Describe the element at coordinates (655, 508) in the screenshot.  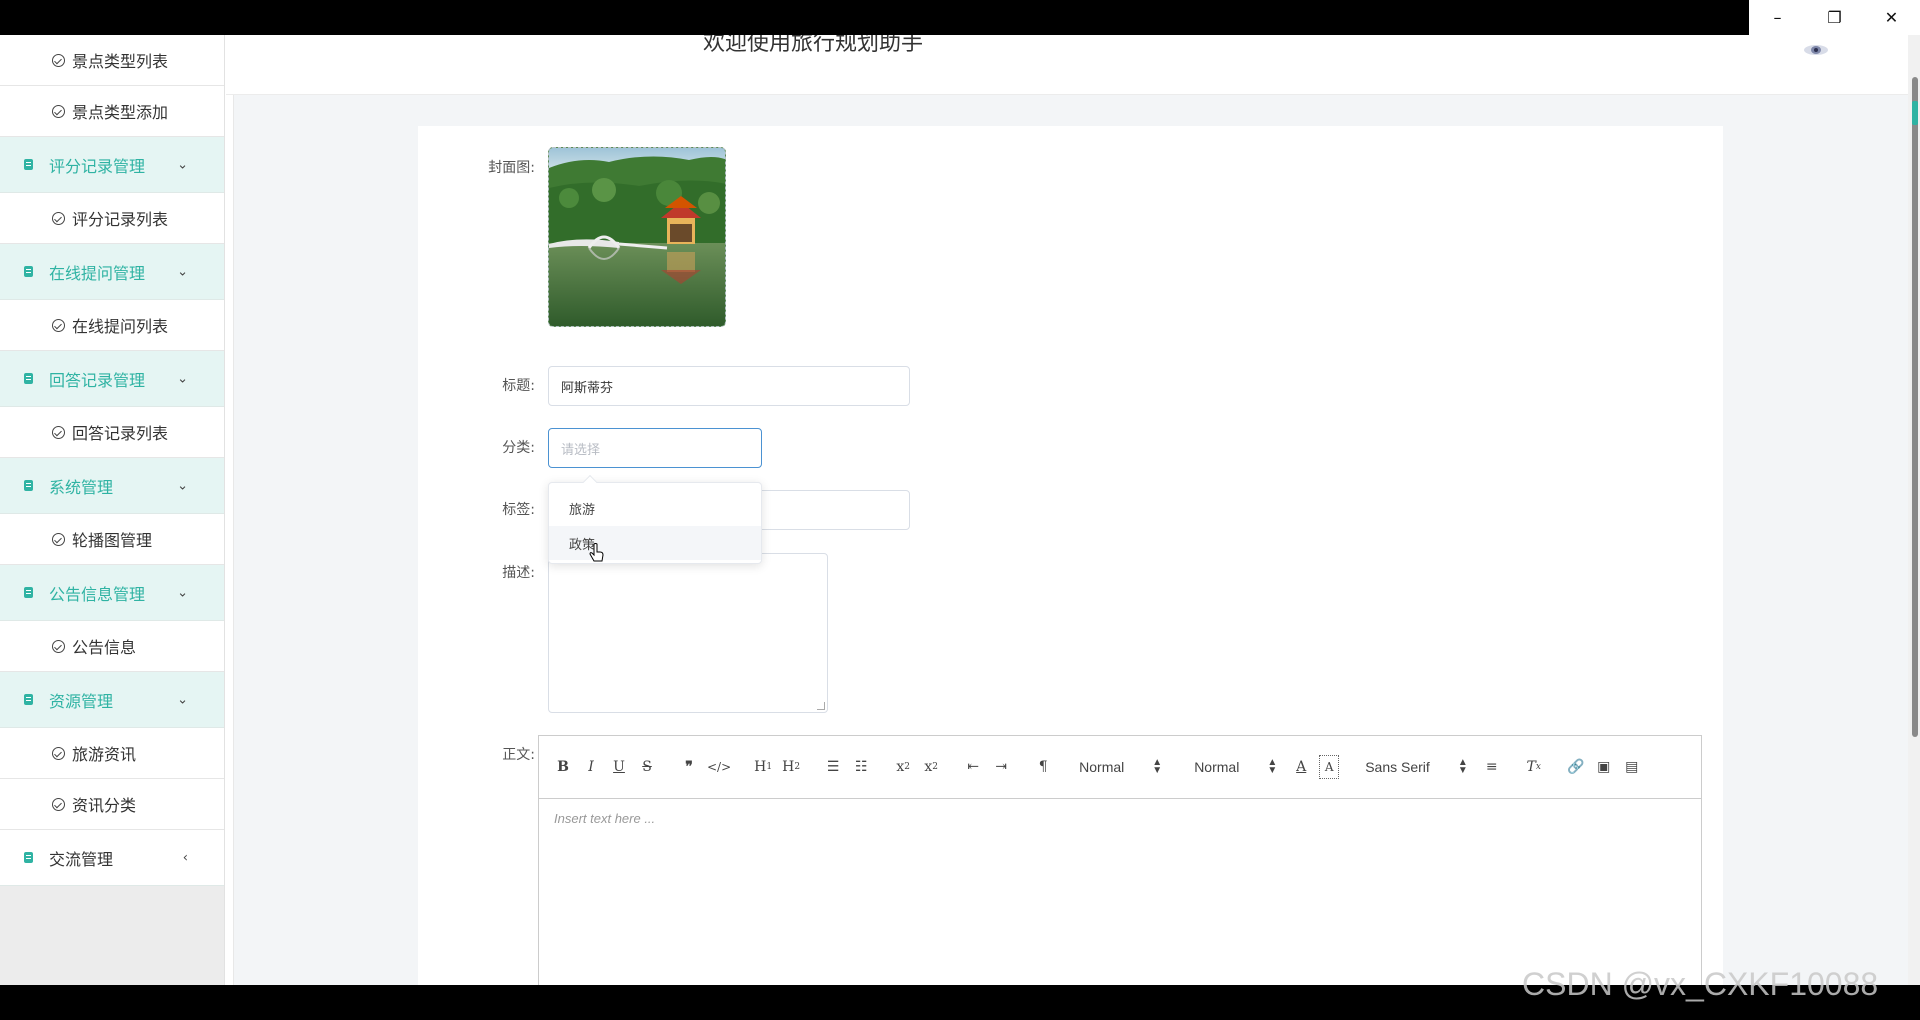
I see `dropdown-option: 旅游` at that location.